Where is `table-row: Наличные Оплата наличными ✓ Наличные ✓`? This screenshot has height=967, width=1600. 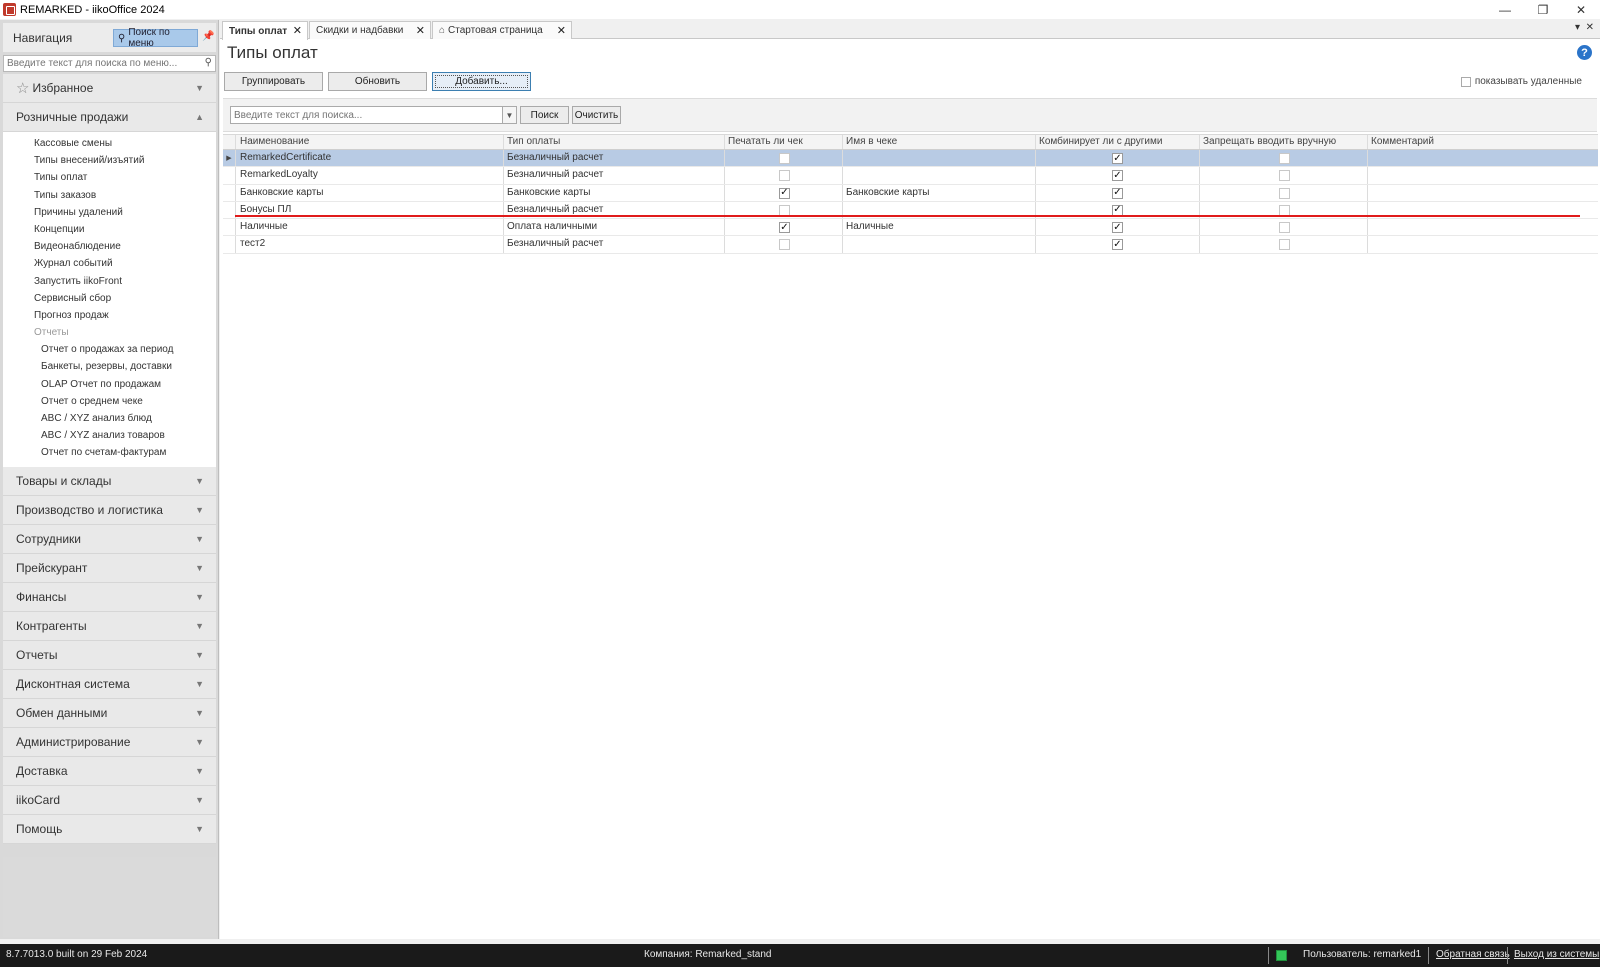 table-row: Наличные Оплата наличными ✓ Наличные ✓ is located at coordinates (910, 228).